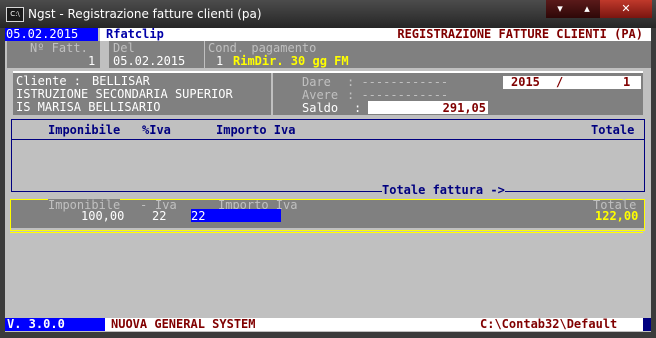 This screenshot has width=656, height=338. Describe the element at coordinates (627, 82) in the screenshot. I see `protocol-number: 1` at that location.